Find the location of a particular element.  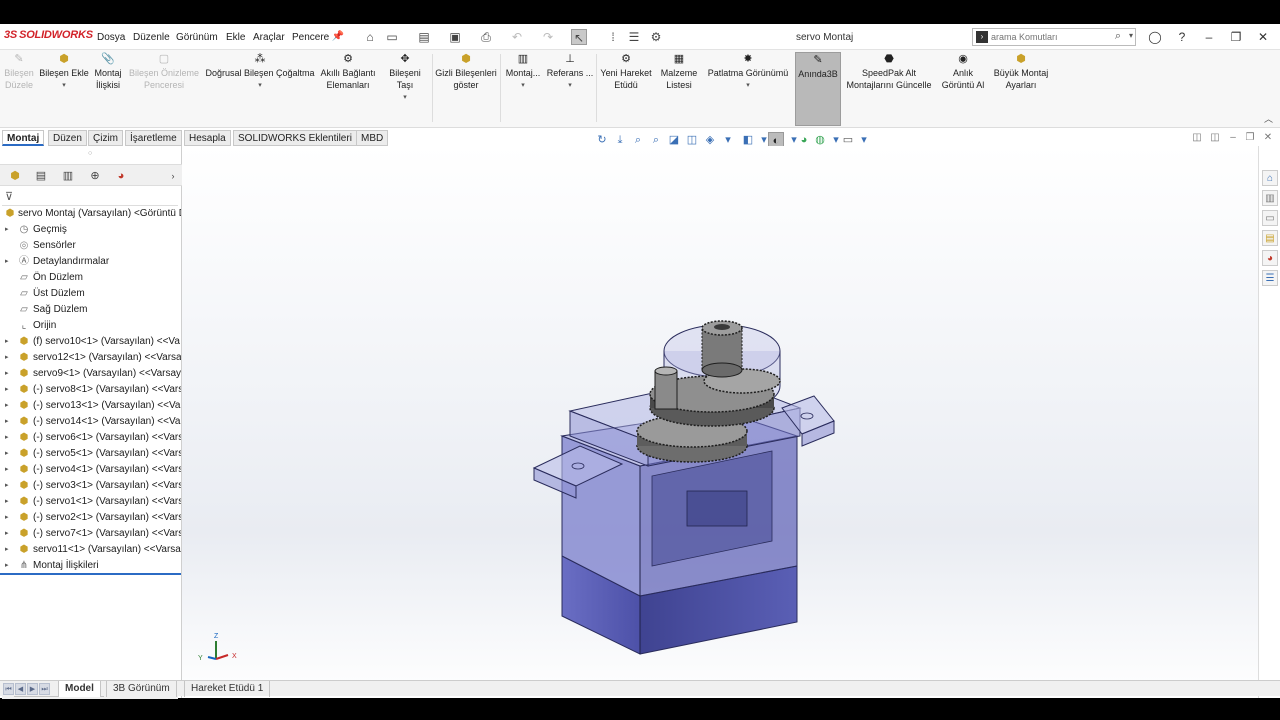

dogrusal-cogaltma-button: ⁂ Doğrusal Bileşen Çoğaltma ▾ is located at coordinates (260, 72).